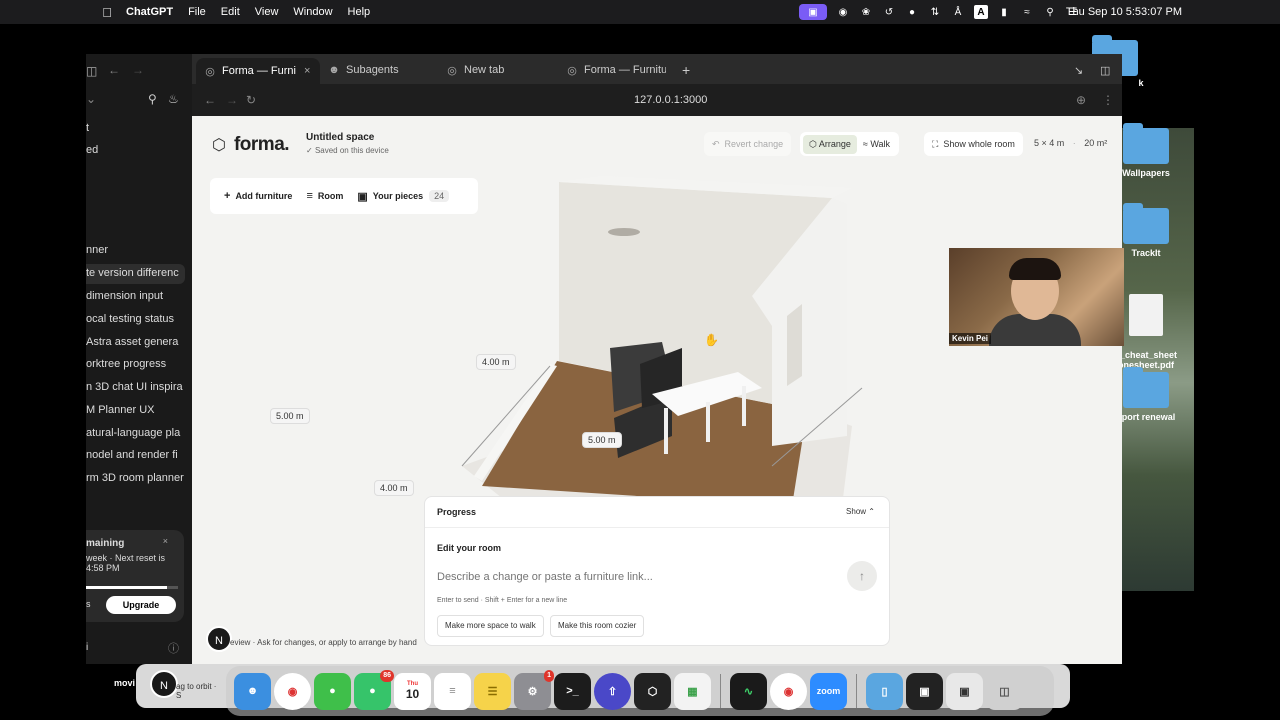 Image resolution: width=1280 pixels, height=720 pixels. I want to click on notes-icon: ☰, so click(492, 691).